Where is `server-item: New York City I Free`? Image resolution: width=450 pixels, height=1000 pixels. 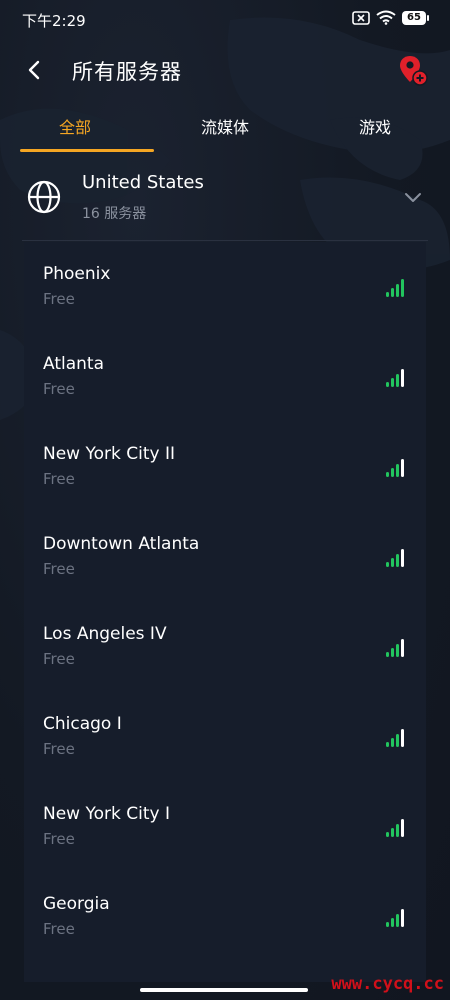 server-item: New York City I Free is located at coordinates (225, 827).